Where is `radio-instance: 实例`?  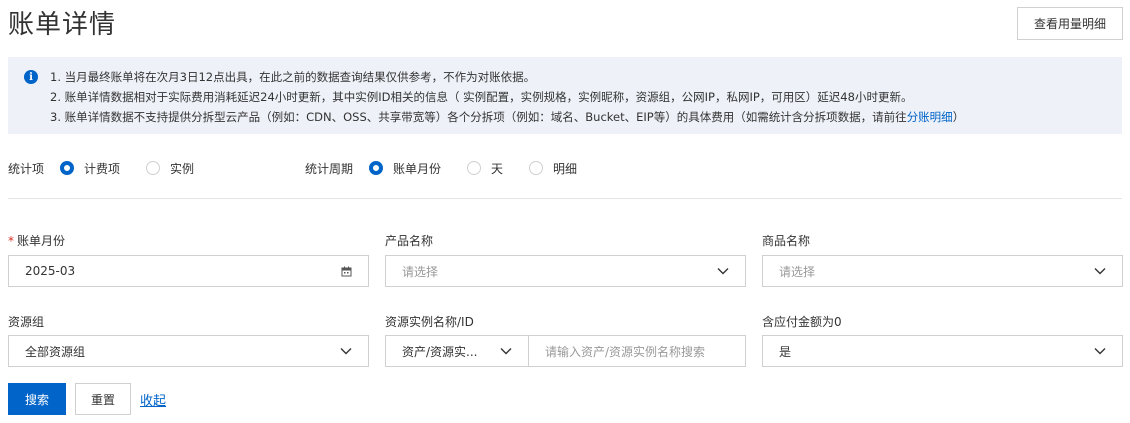
radio-instance: 实例 is located at coordinates (170, 168).